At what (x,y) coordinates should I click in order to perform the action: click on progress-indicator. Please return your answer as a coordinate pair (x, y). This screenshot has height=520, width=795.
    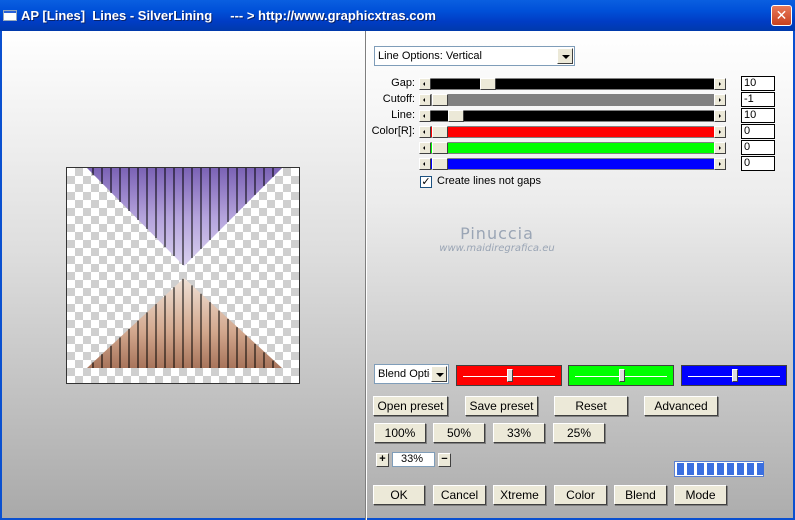
    Looking at the image, I should click on (719, 469).